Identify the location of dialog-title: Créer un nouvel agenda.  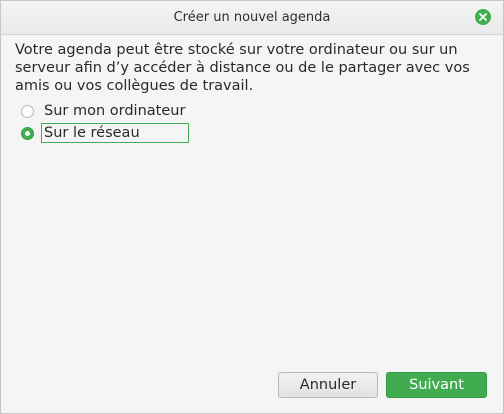
(252, 17).